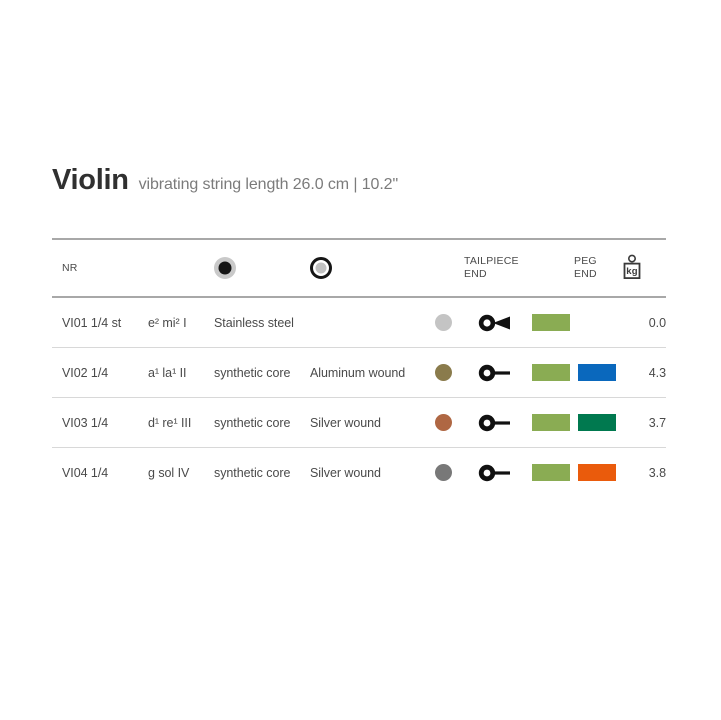 The width and height of the screenshot is (721, 720). What do you see at coordinates (70, 268) in the screenshot?
I see `column-header-nr: NR` at bounding box center [70, 268].